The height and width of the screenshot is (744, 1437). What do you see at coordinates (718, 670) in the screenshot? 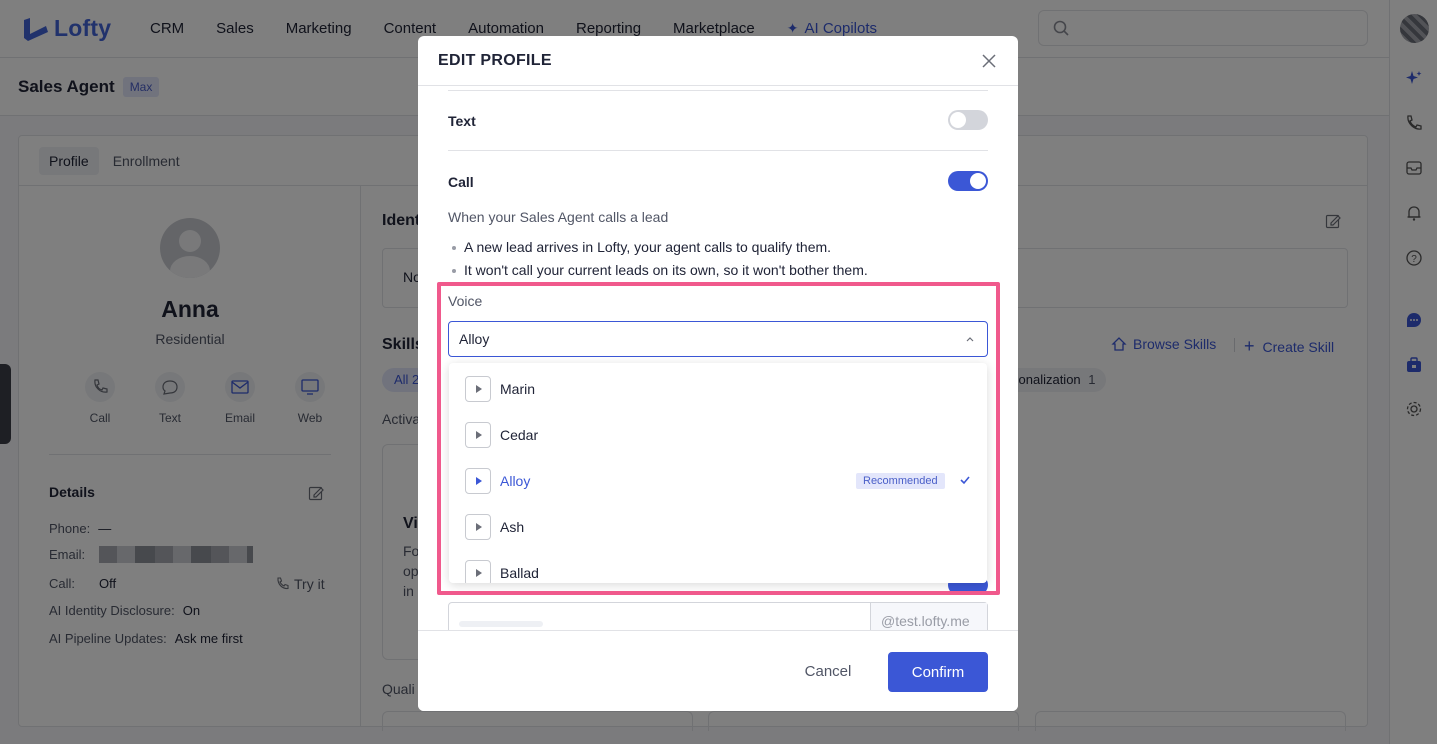
I see `modal-footer: Cancel Confirm` at bounding box center [718, 670].